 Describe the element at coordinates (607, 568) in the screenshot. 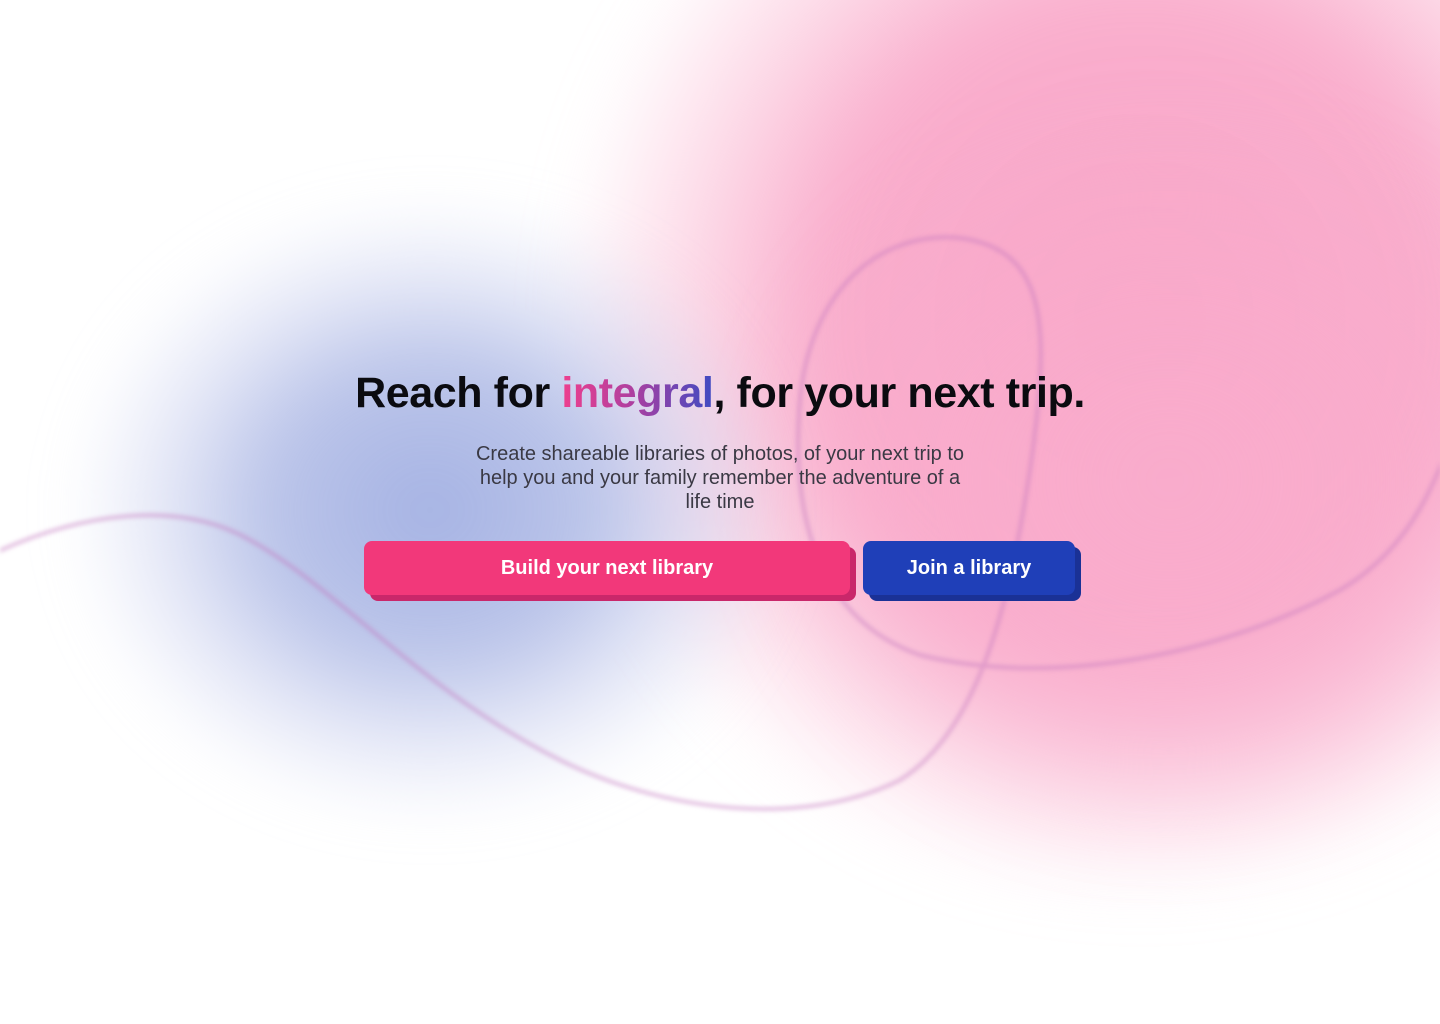

I see `build-library-button: Build your next library` at that location.